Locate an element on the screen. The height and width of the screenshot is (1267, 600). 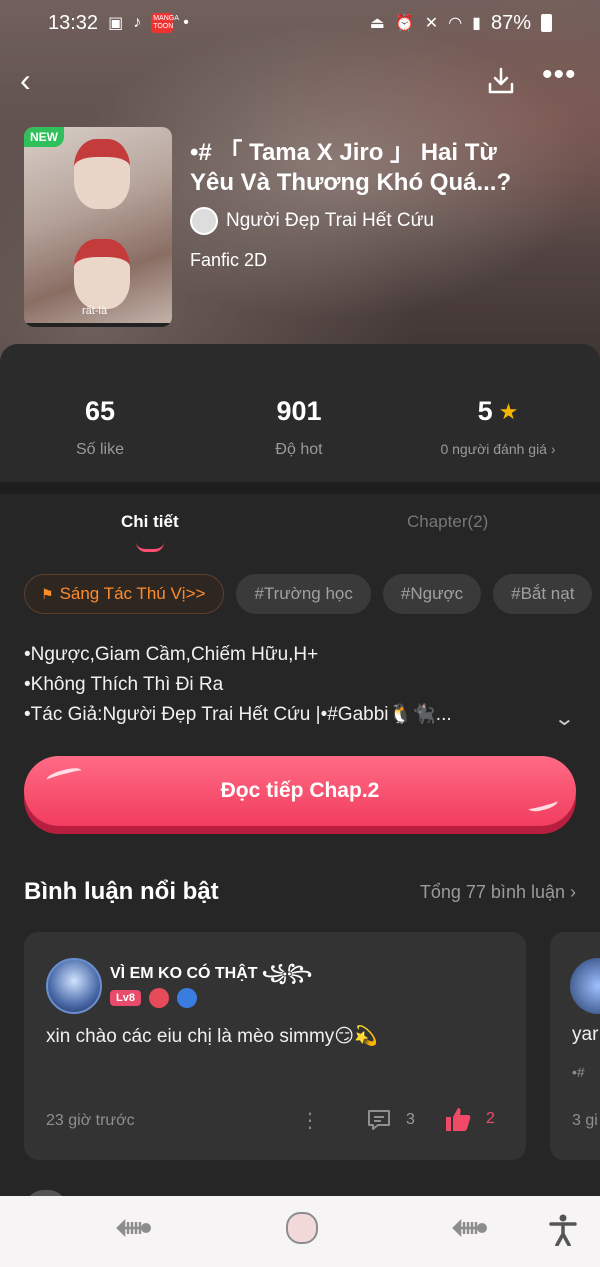
tiktok-icon: ♪ is located at coordinates (137, 22).